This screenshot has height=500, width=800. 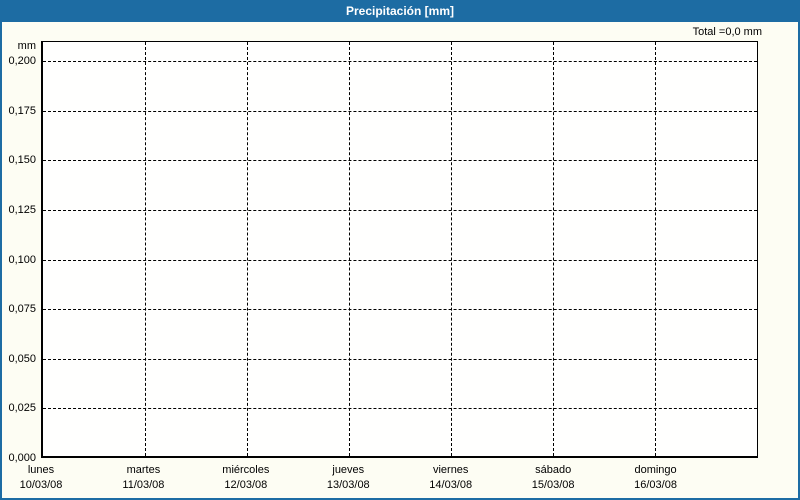 I want to click on y-tick-label: 0,075, so click(x=22, y=309).